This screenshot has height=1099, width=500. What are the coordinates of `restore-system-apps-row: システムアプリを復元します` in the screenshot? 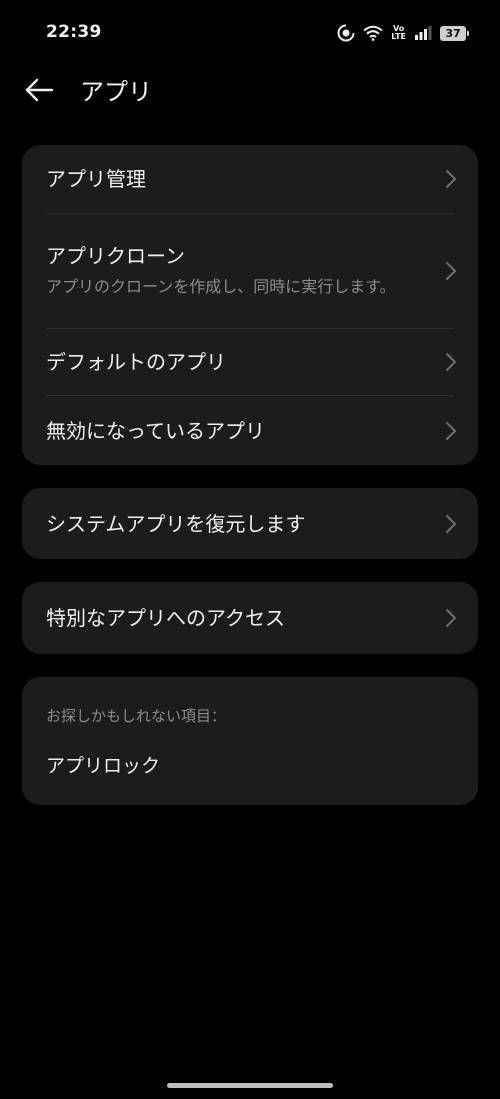 It's located at (250, 523).